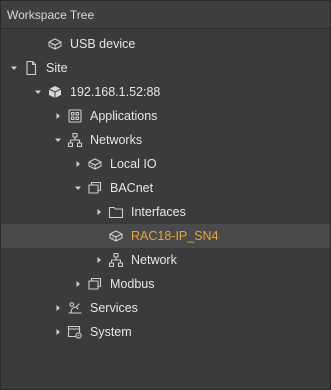 The width and height of the screenshot is (331, 390). I want to click on tree-item-label: Networks, so click(116, 140).